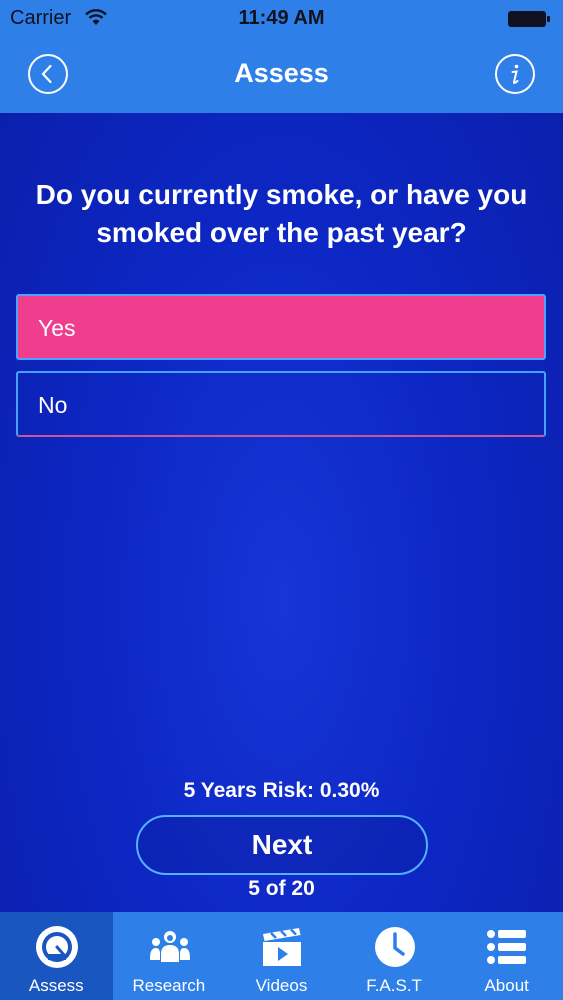  What do you see at coordinates (506, 985) in the screenshot?
I see `tab-label: About` at bounding box center [506, 985].